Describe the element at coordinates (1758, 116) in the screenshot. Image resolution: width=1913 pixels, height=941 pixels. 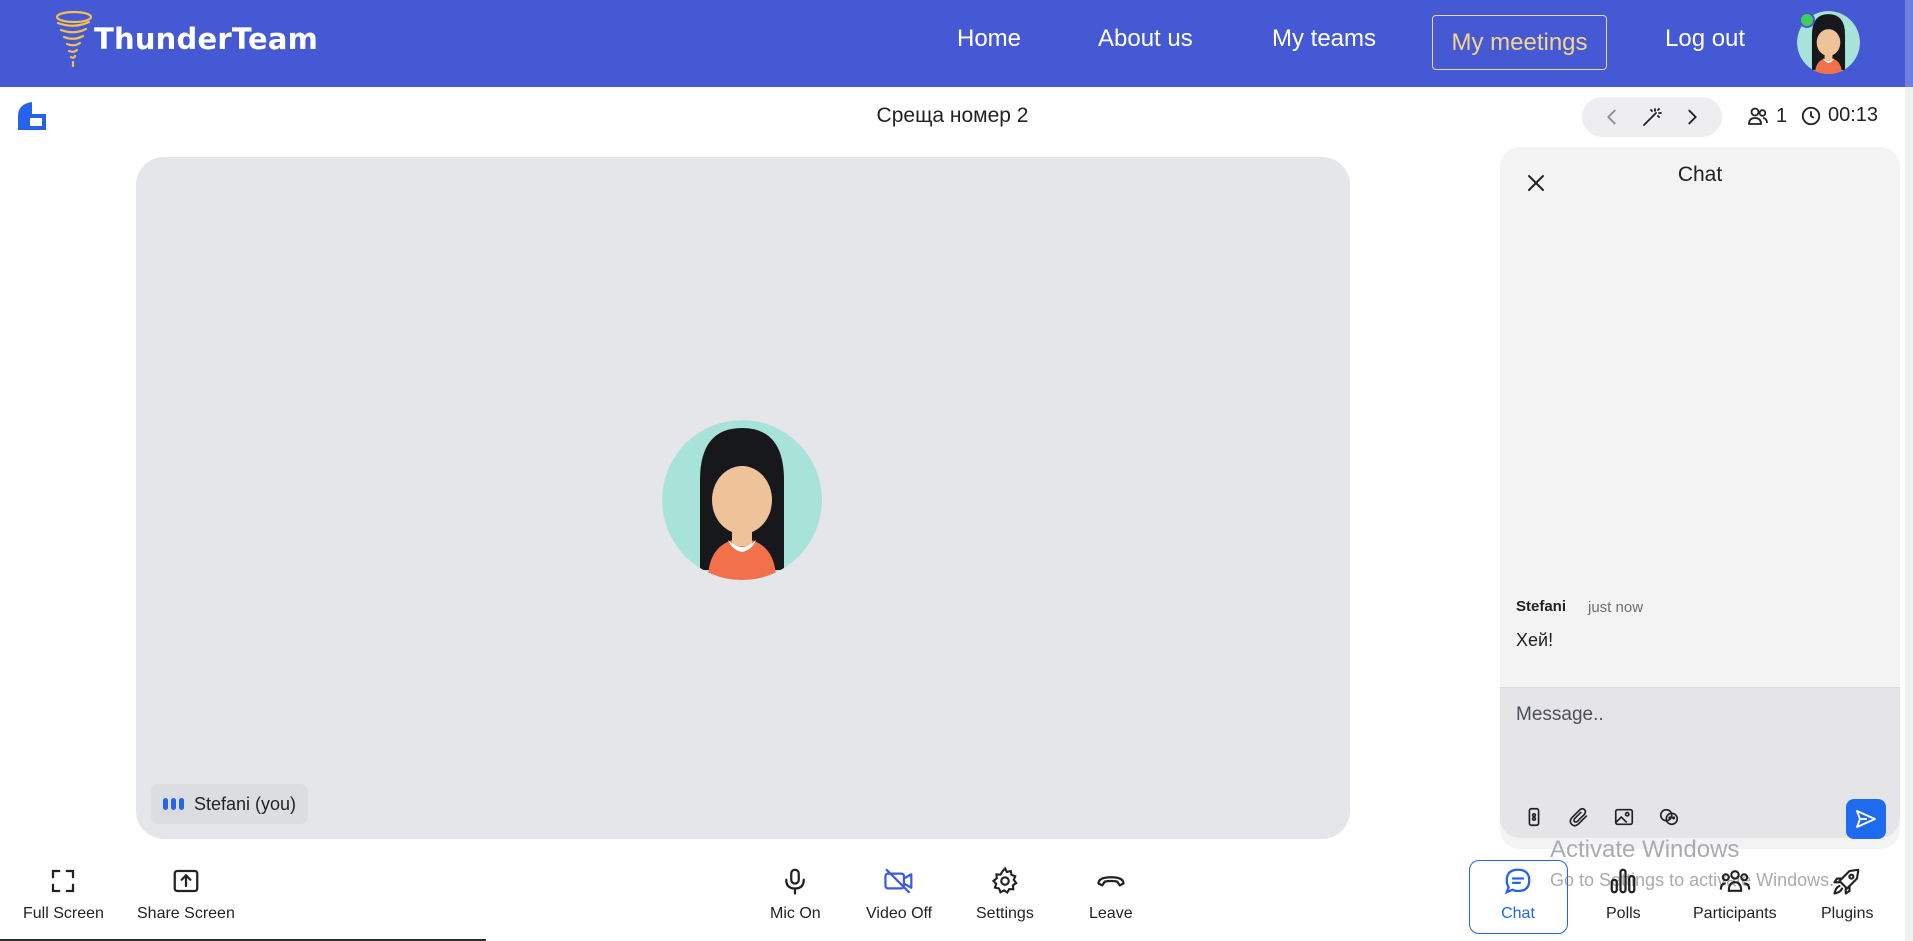
I see `users-icon` at that location.